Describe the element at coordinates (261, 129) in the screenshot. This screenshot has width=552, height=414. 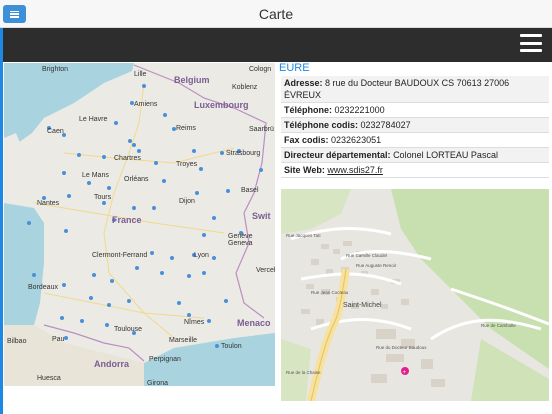
I see `svg-text: Saarbrü` at that location.